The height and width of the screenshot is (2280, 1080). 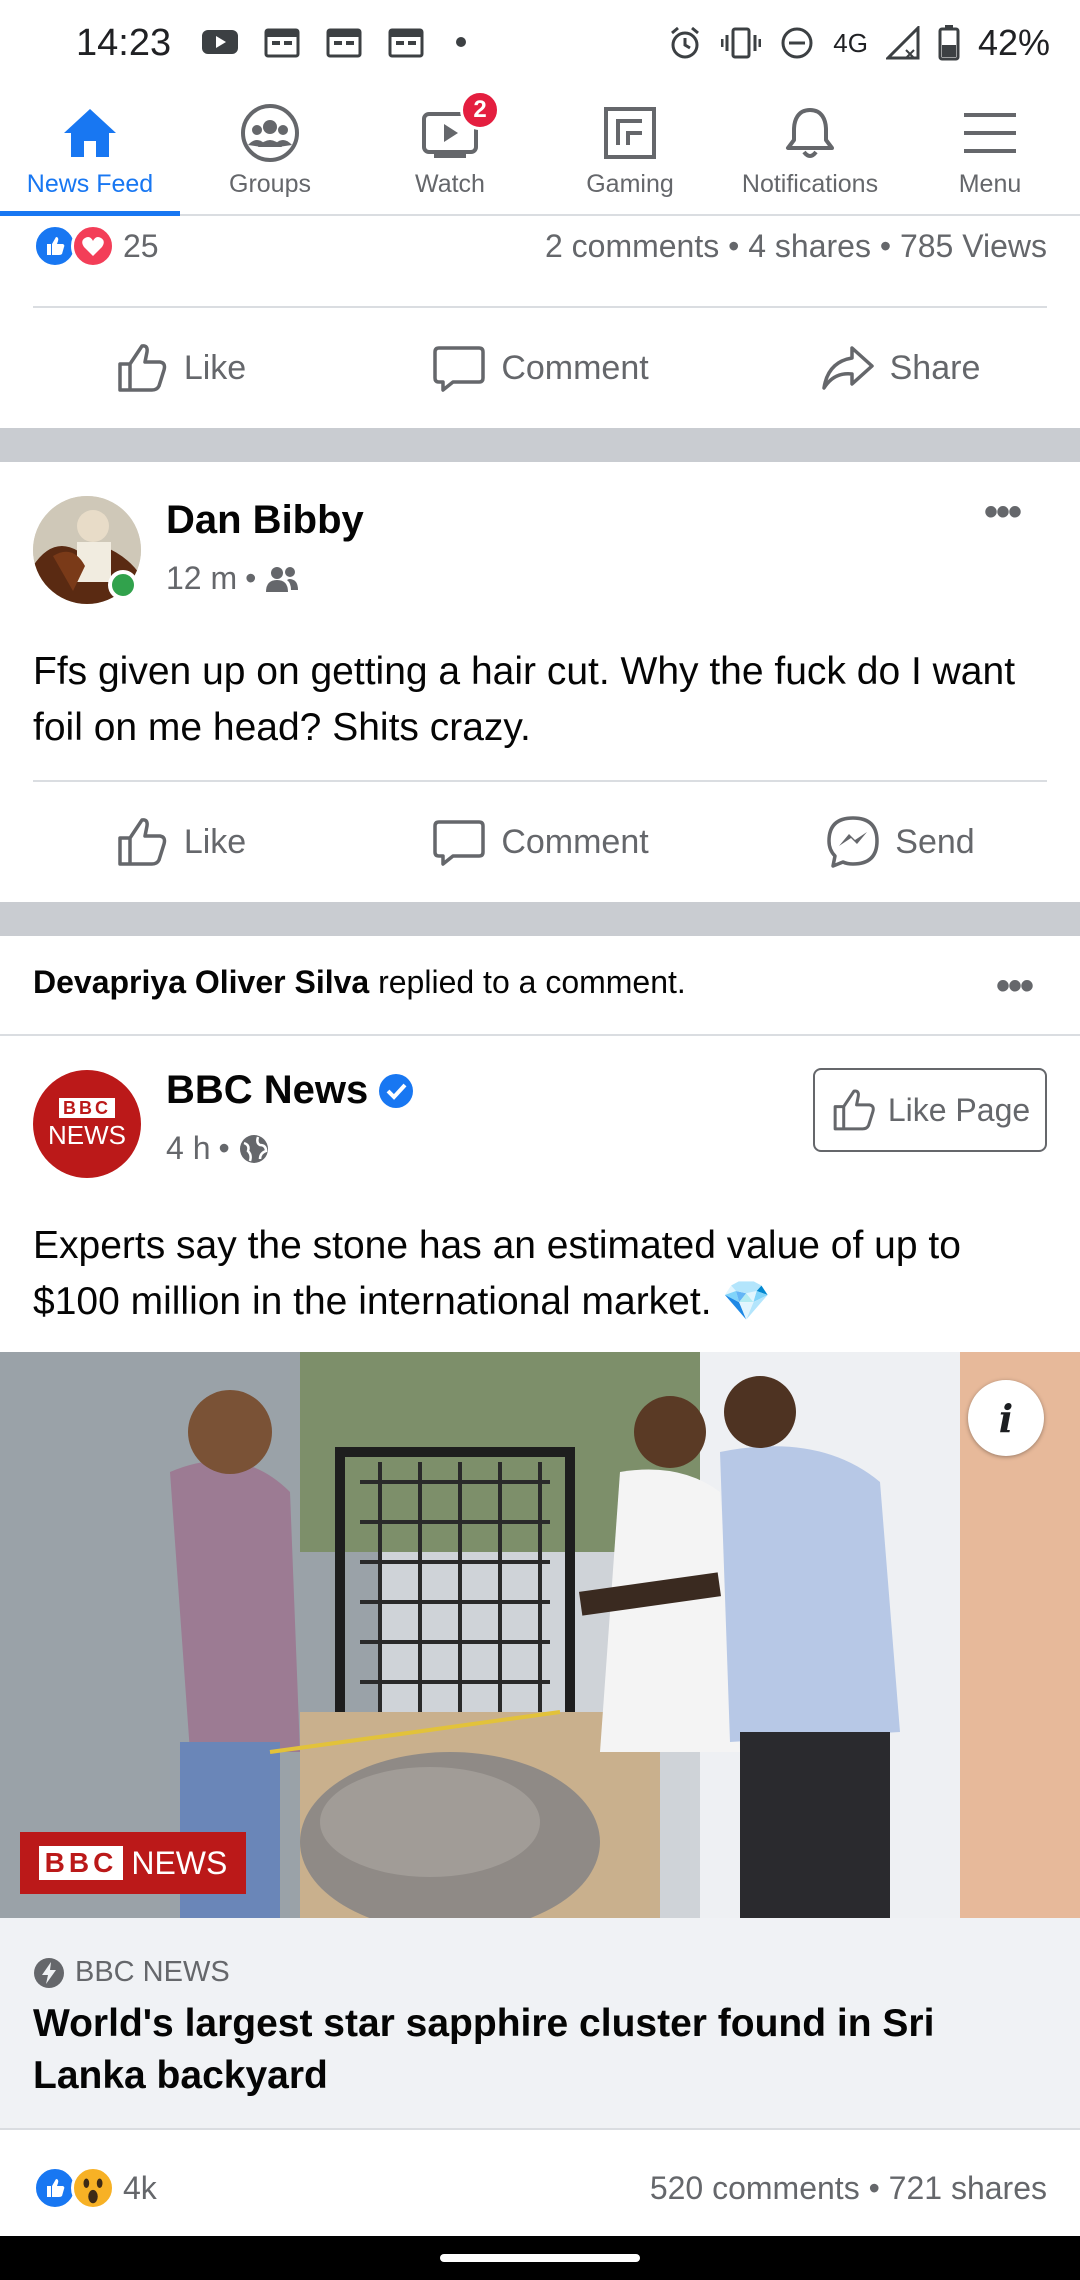 I want to click on like-page-button: Like Page, so click(x=930, y=1110).